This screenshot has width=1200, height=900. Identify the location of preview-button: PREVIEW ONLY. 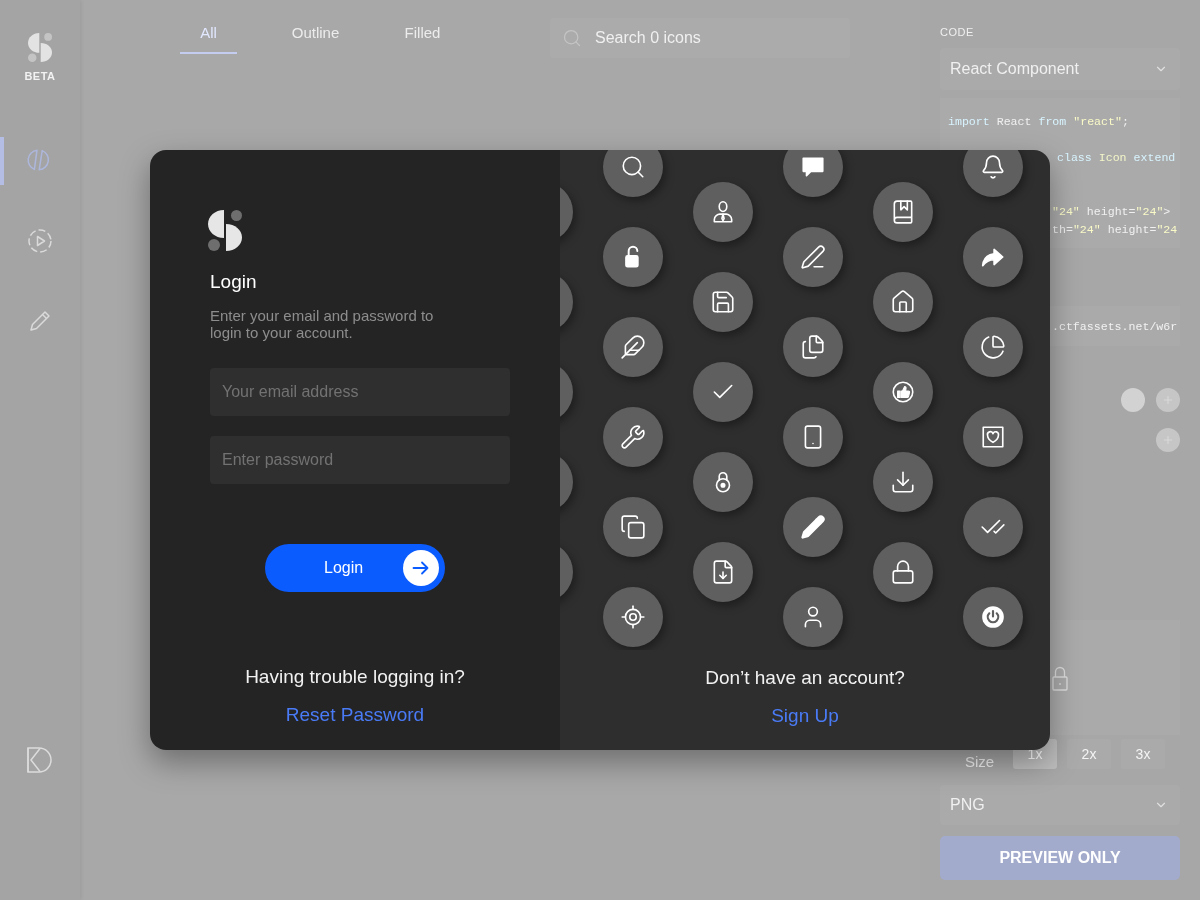
(1060, 858).